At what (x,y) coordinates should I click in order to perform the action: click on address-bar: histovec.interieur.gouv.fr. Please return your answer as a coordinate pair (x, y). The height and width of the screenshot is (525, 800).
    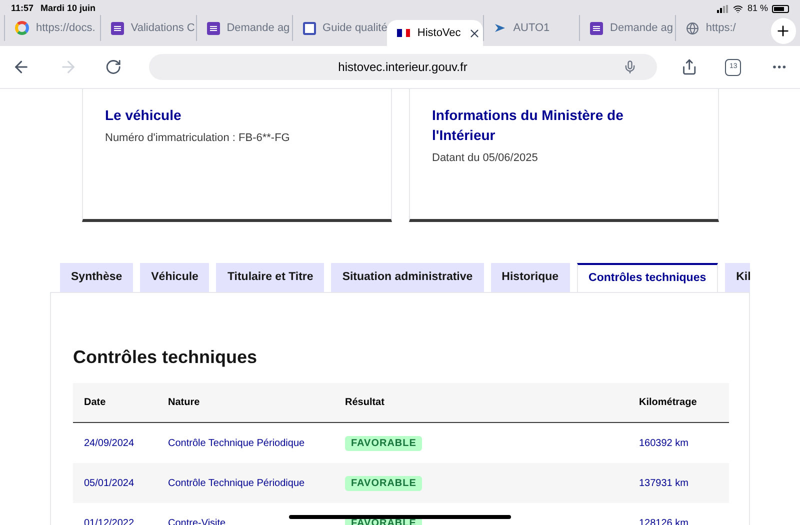
    Looking at the image, I should click on (402, 67).